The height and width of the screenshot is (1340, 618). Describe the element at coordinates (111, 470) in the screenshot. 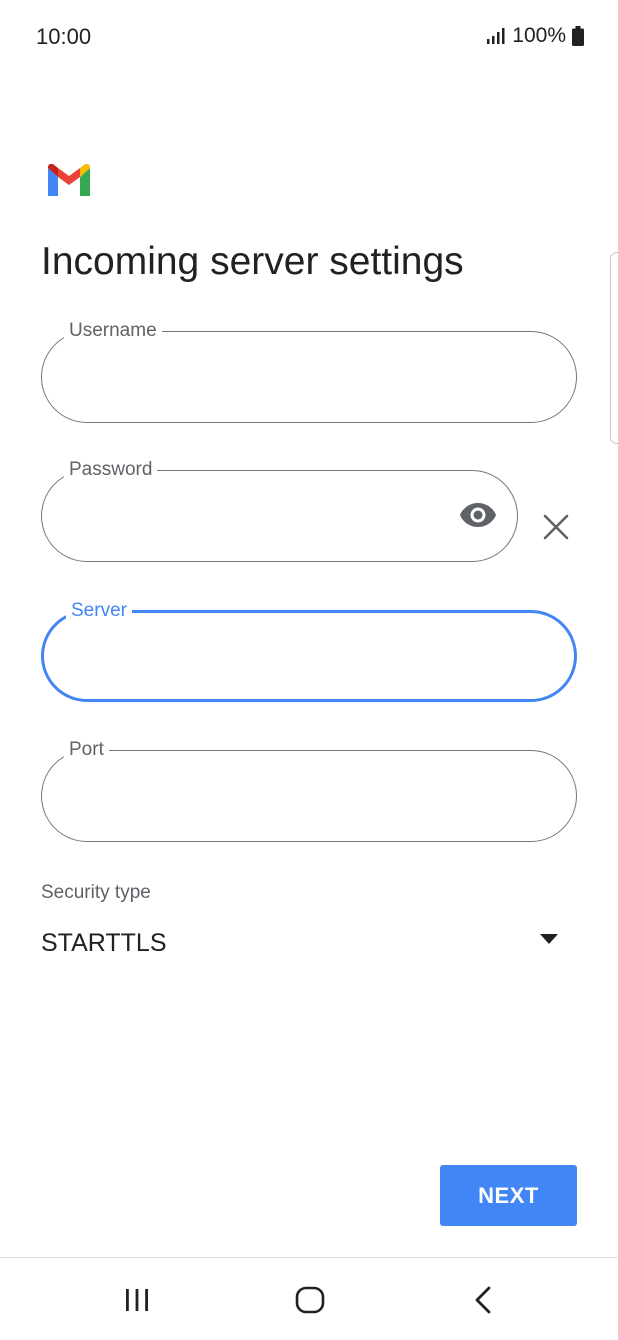

I see `password-label: Password` at that location.